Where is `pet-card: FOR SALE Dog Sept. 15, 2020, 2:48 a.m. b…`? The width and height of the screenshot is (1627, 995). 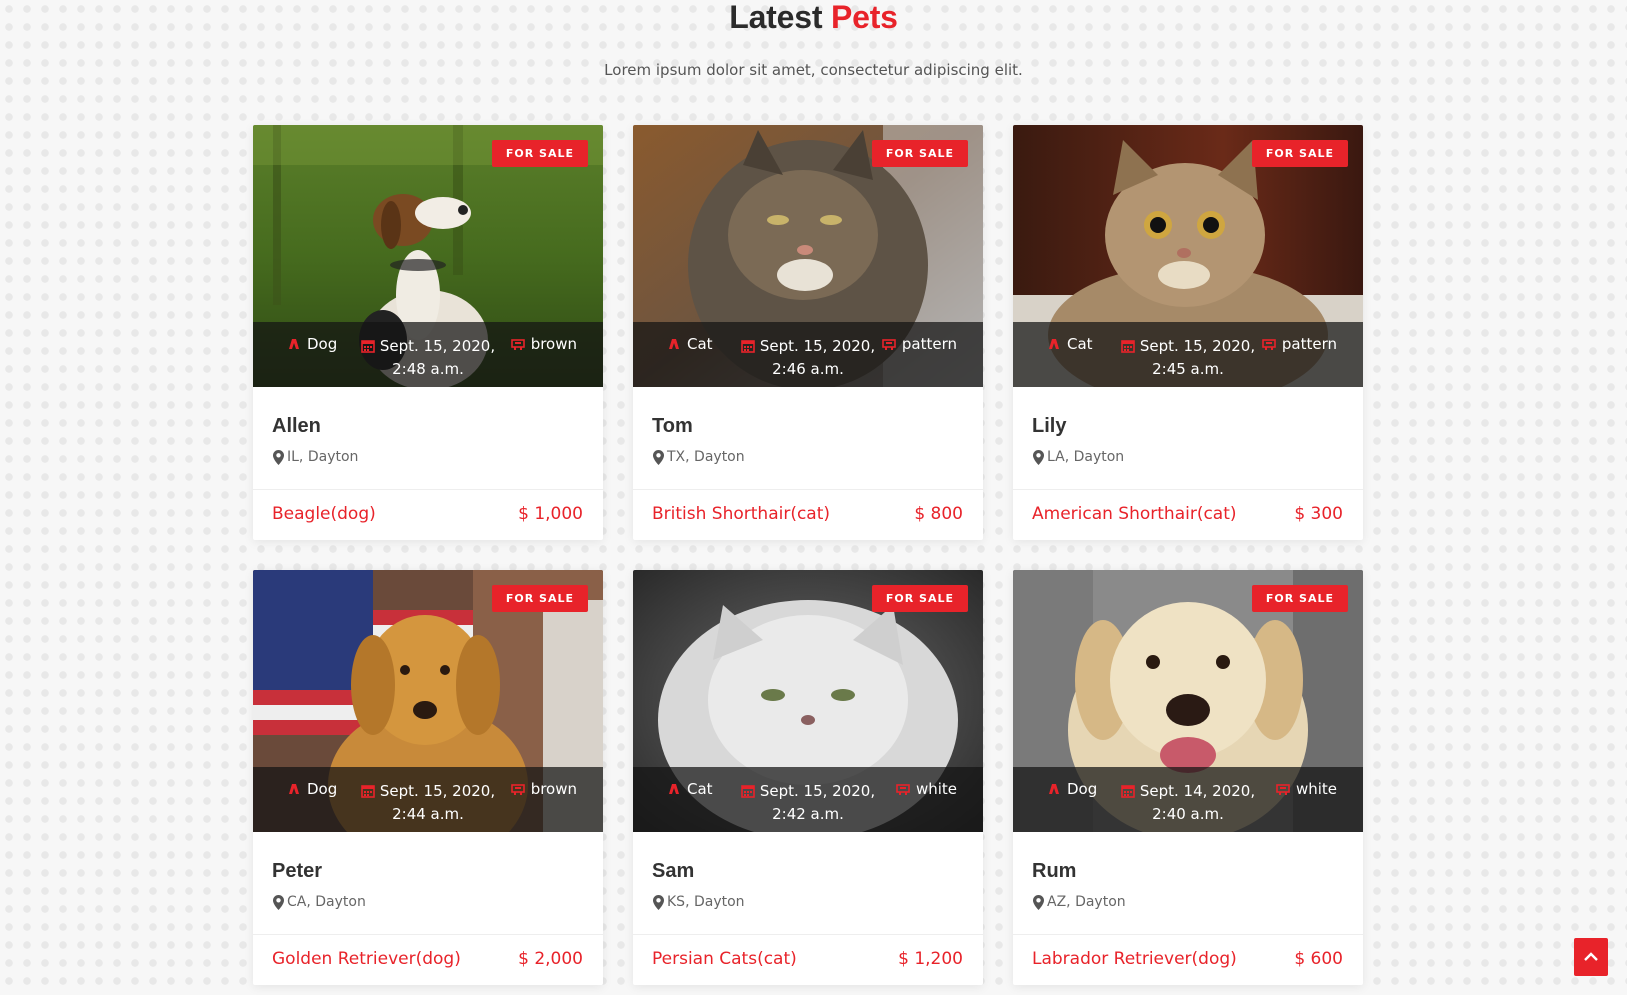 pet-card: FOR SALE Dog Sept. 15, 2020, 2:48 a.m. b… is located at coordinates (428, 332).